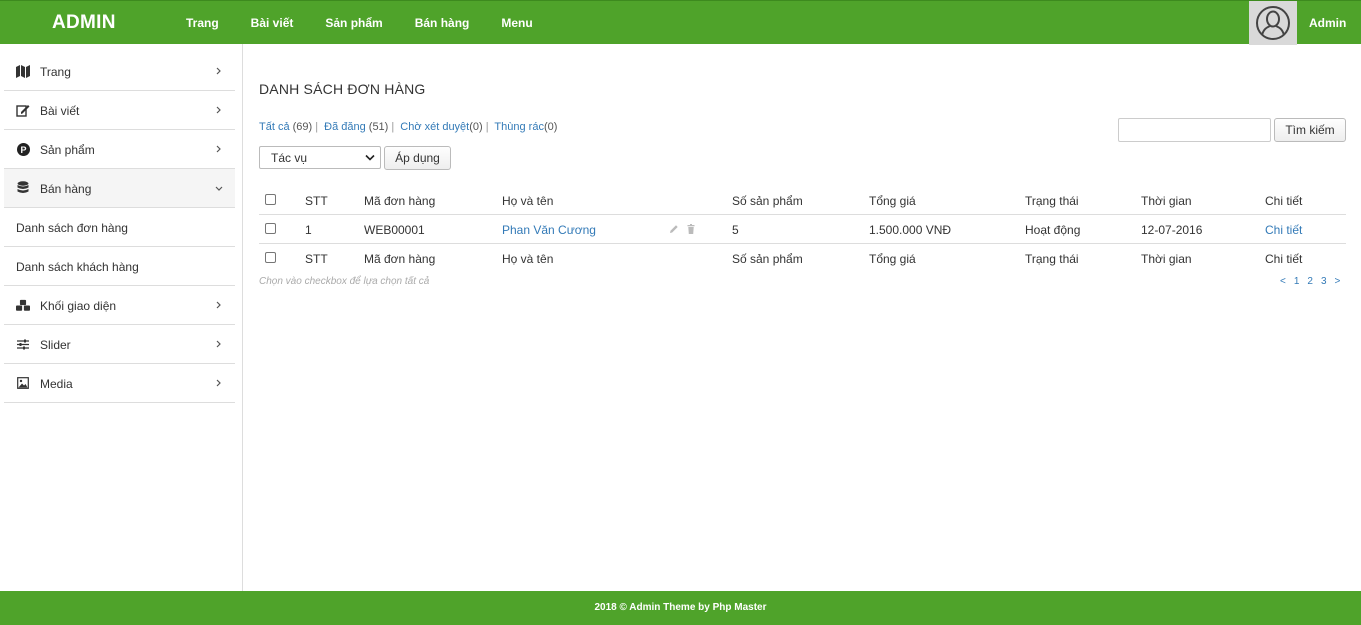 Image resolution: width=1361 pixels, height=625 pixels. I want to click on top-nav-bai-viet: Bài viết, so click(272, 23).